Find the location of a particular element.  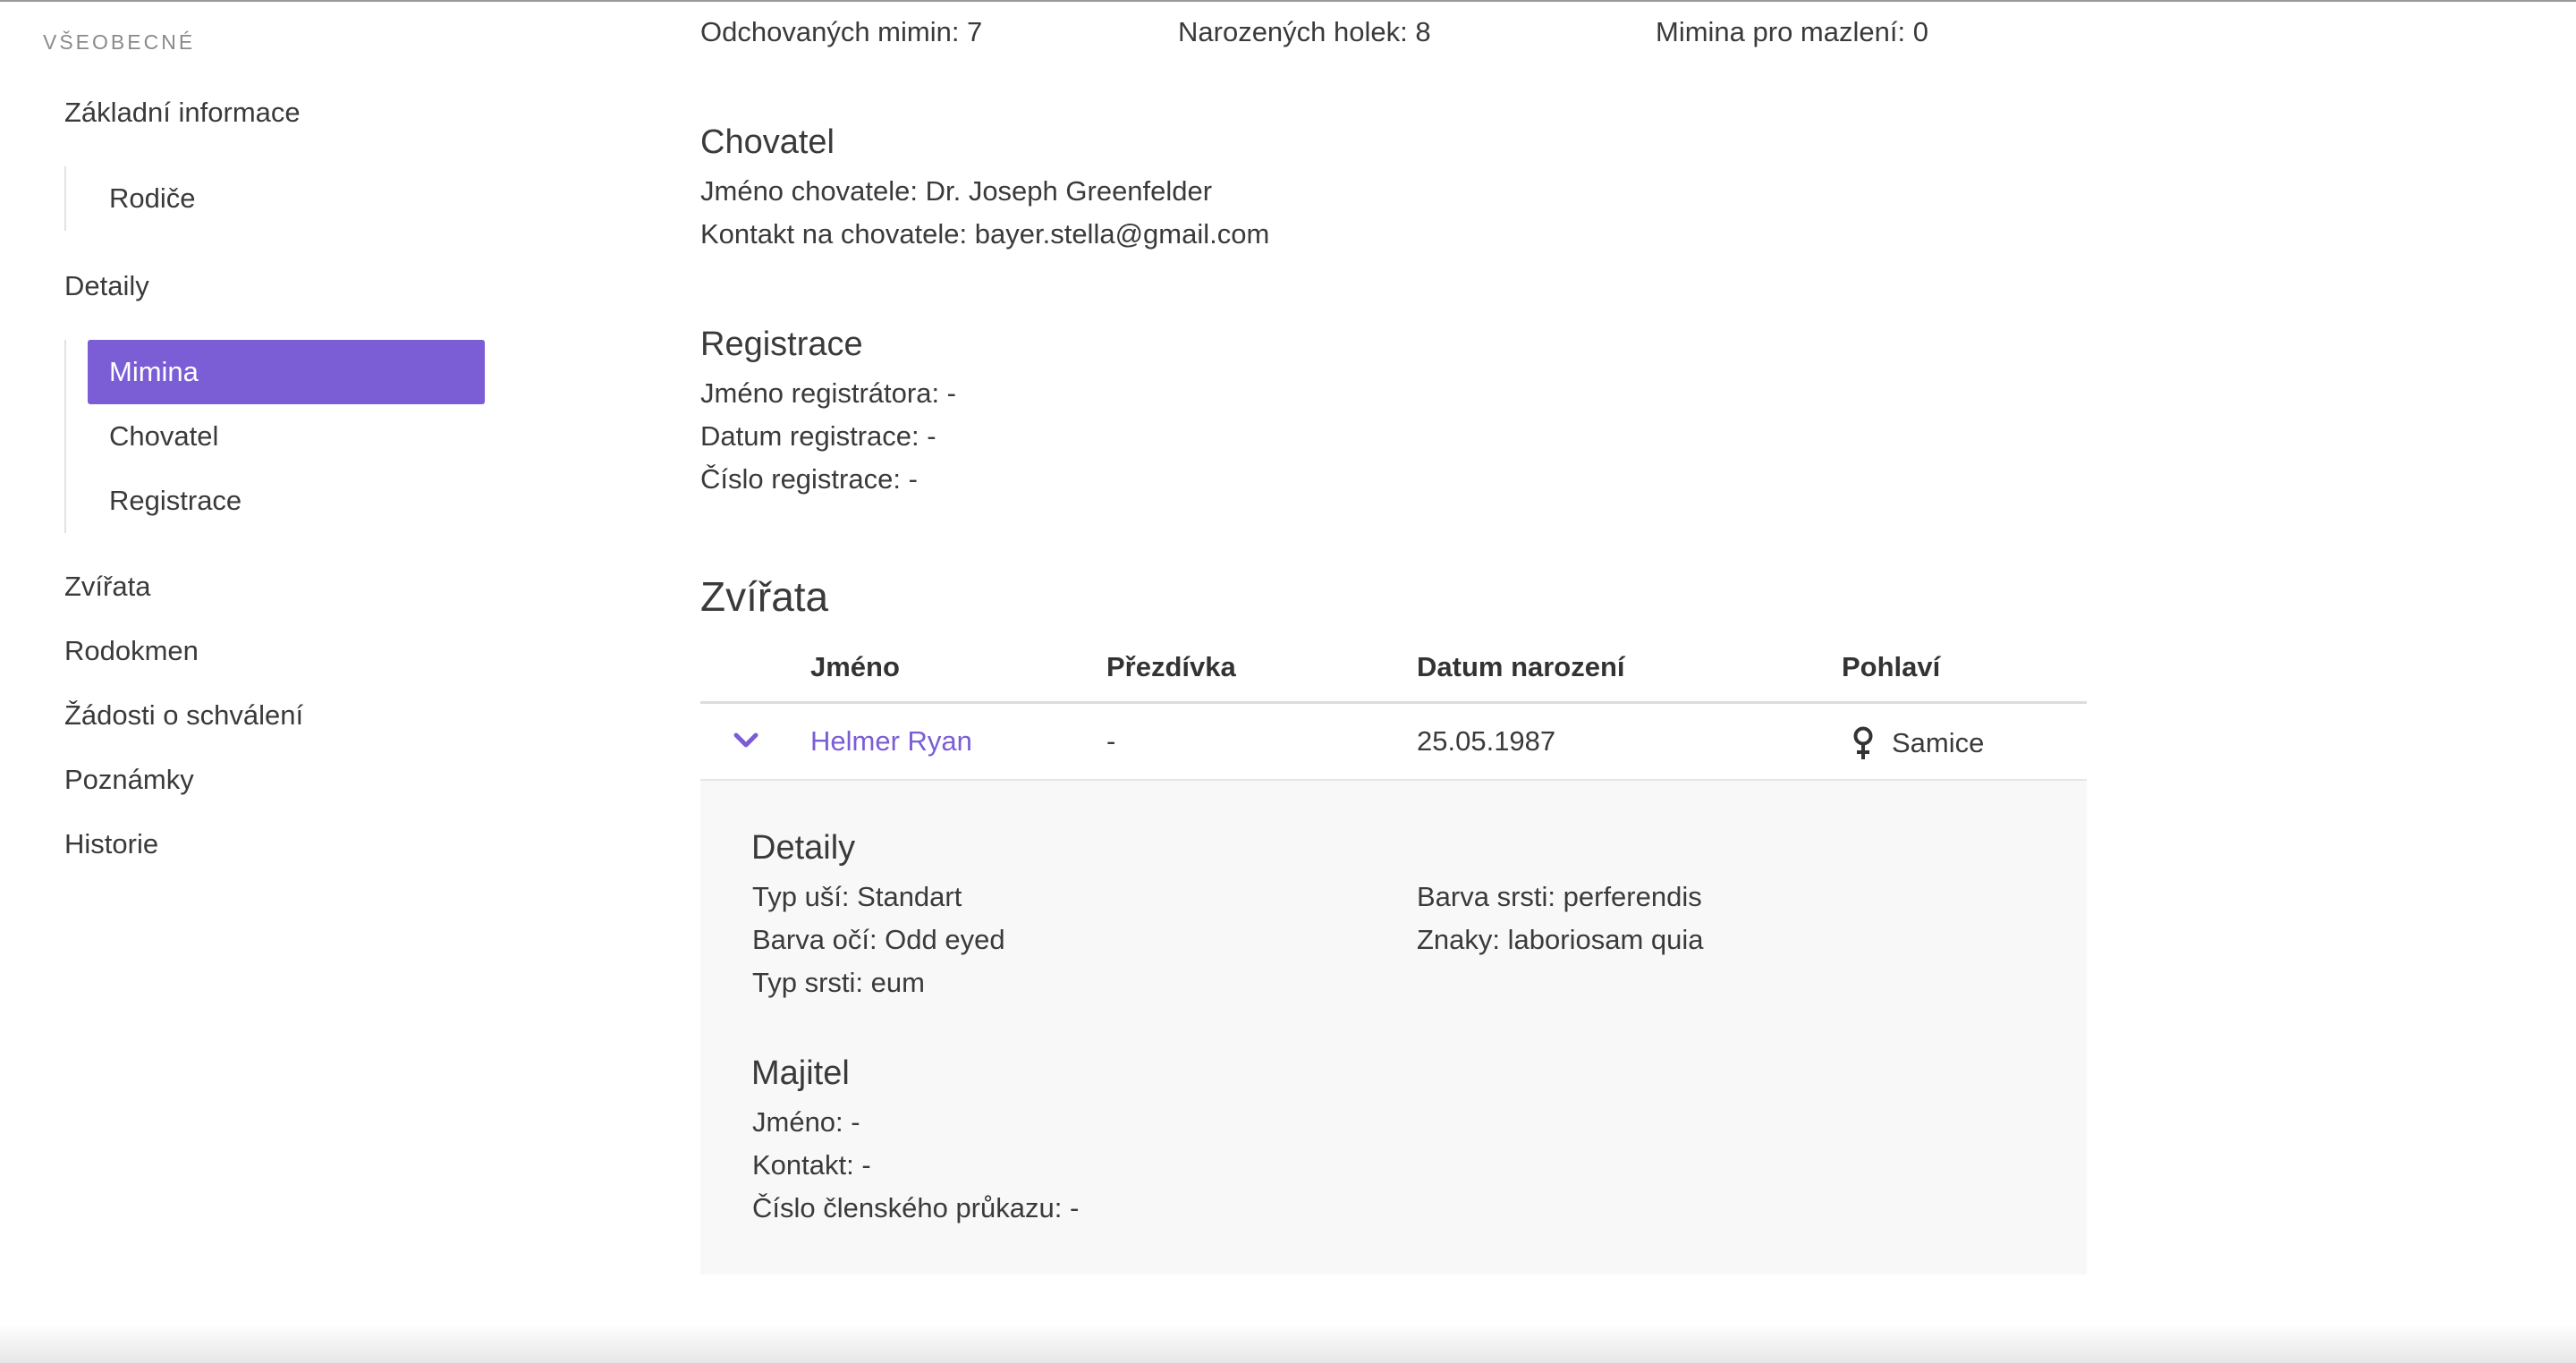

animal-sex: Samice is located at coordinates (1938, 743).